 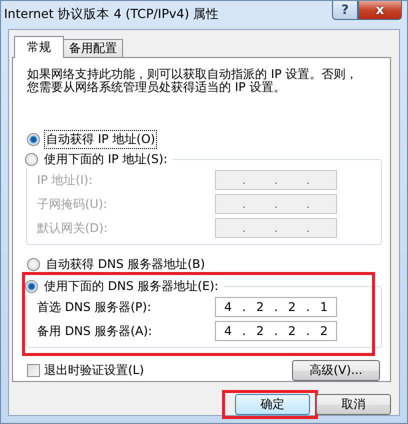 I want to click on window-title: Internet 协议版本 4 (TCP/IPv4) 属性, so click(x=112, y=14).